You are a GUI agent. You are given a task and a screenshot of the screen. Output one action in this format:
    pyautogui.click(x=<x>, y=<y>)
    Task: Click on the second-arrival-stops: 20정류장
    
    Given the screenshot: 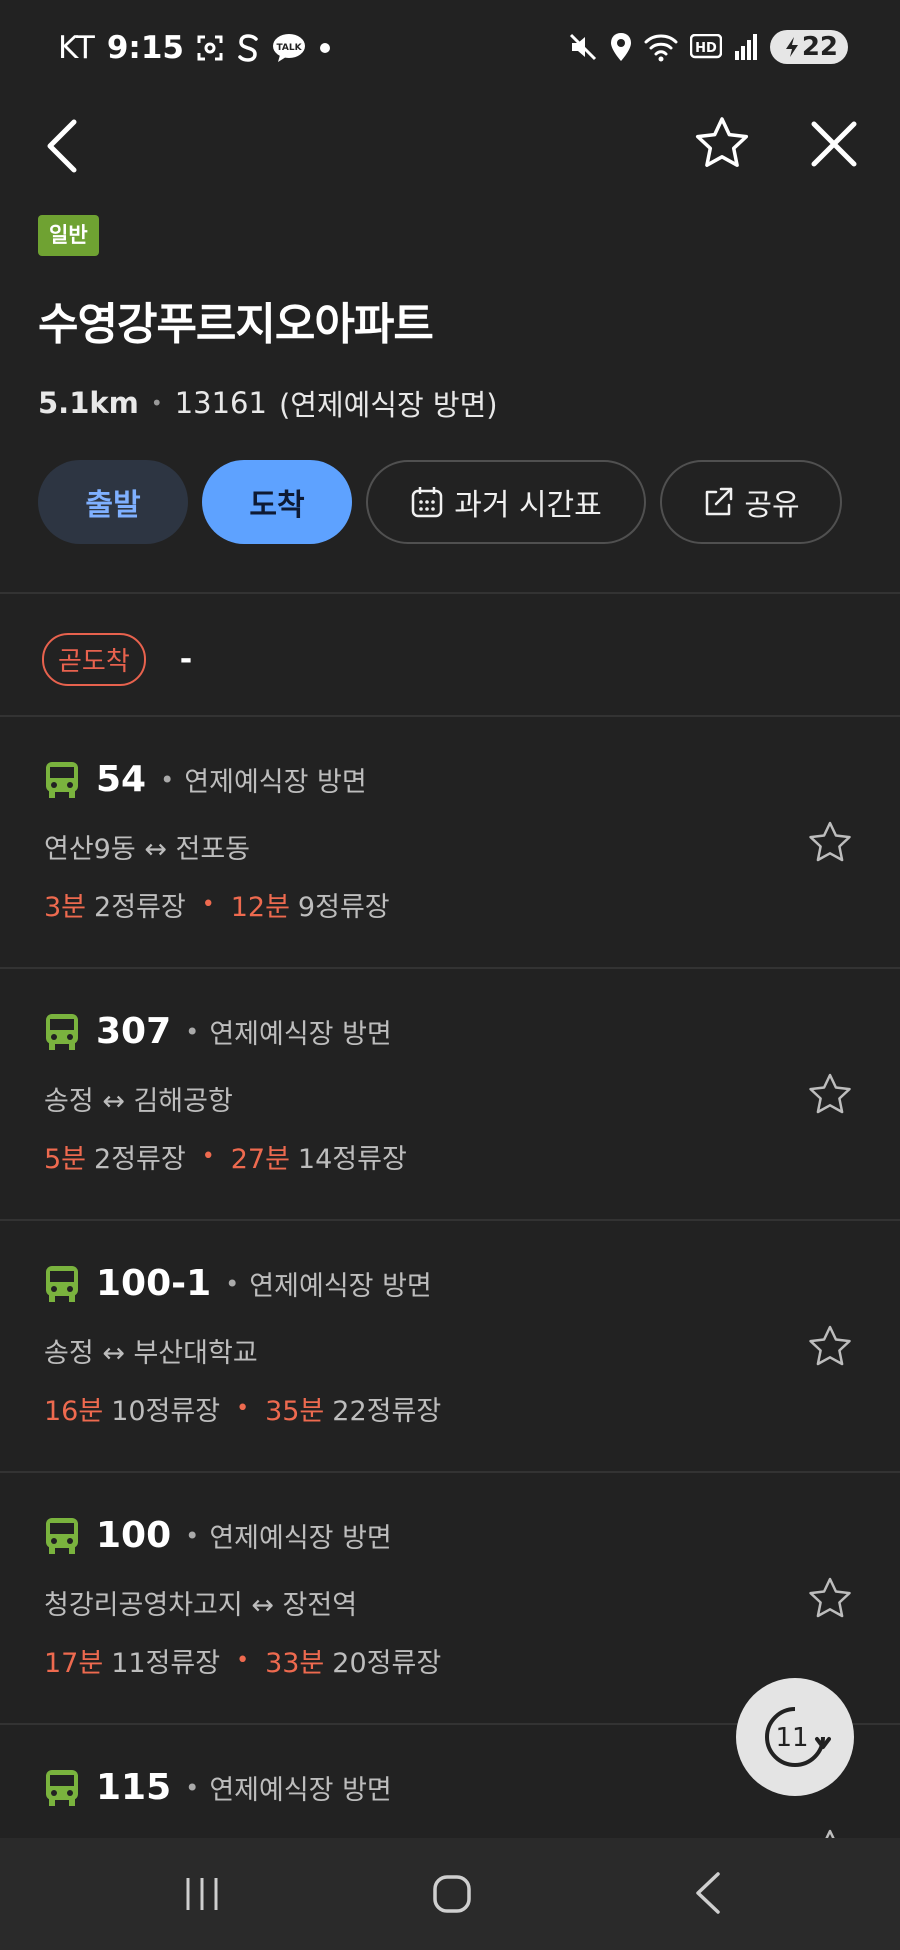 What is the action you would take?
    pyautogui.click(x=387, y=1663)
    